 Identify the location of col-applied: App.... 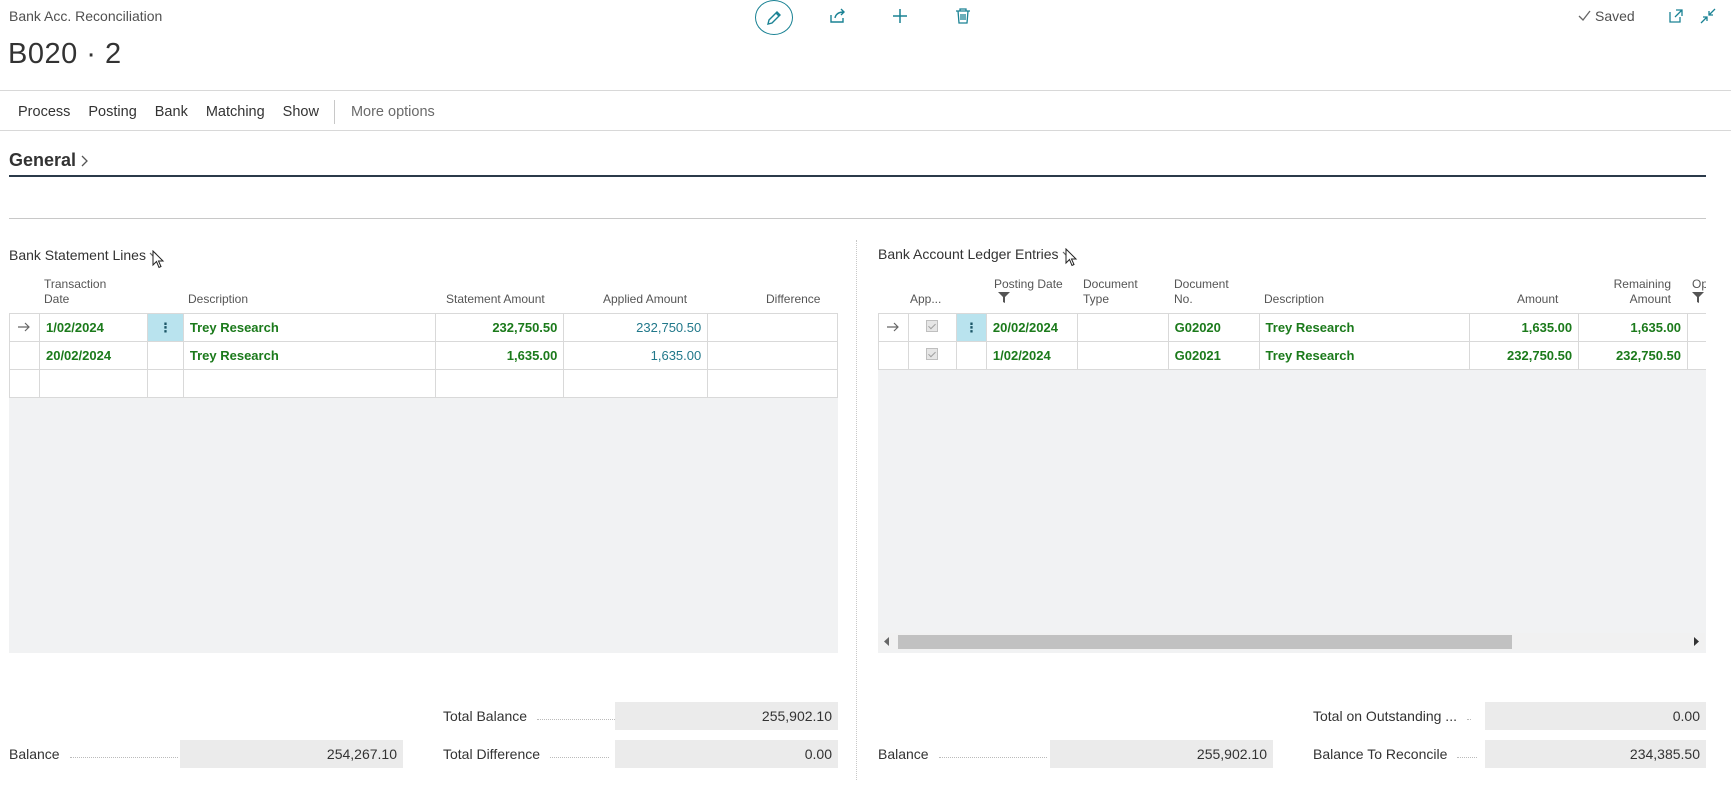
(925, 299).